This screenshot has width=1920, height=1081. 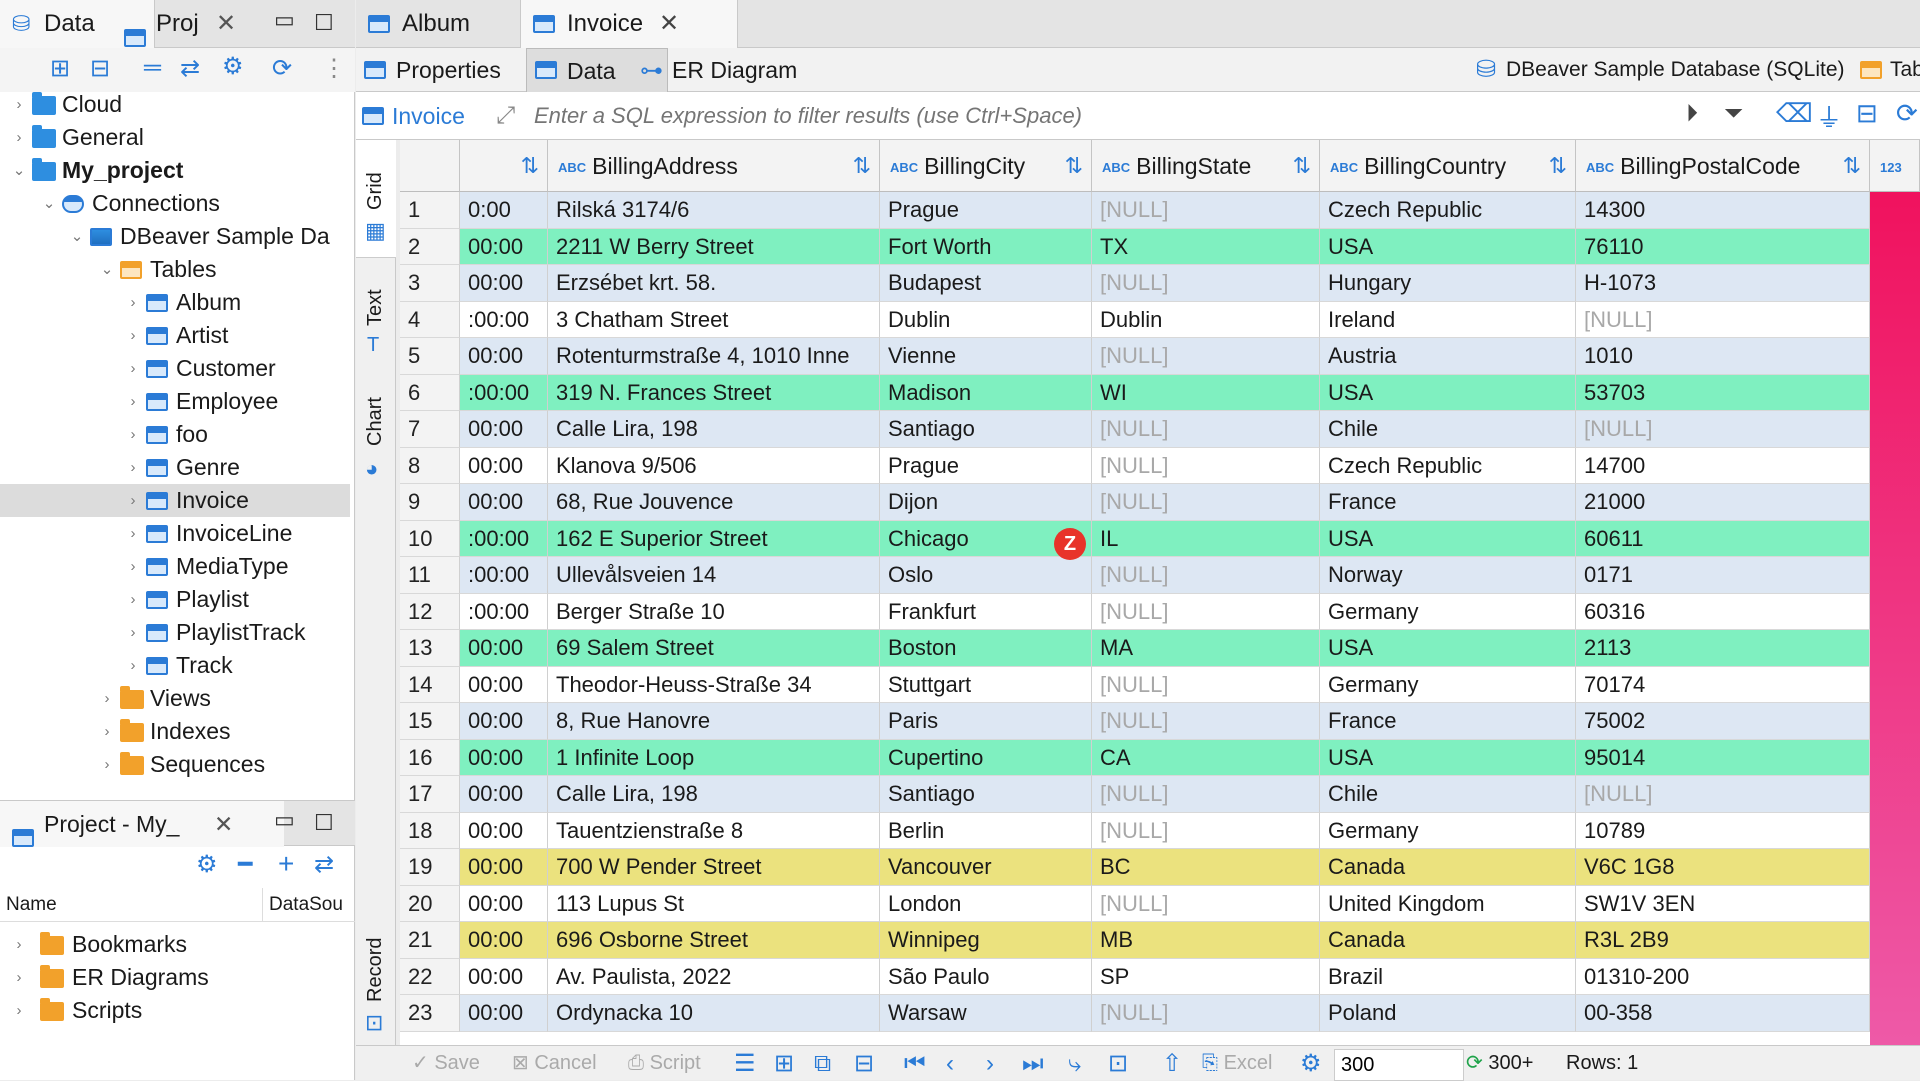 I want to click on fetch-size-input, so click(x=1399, y=1065).